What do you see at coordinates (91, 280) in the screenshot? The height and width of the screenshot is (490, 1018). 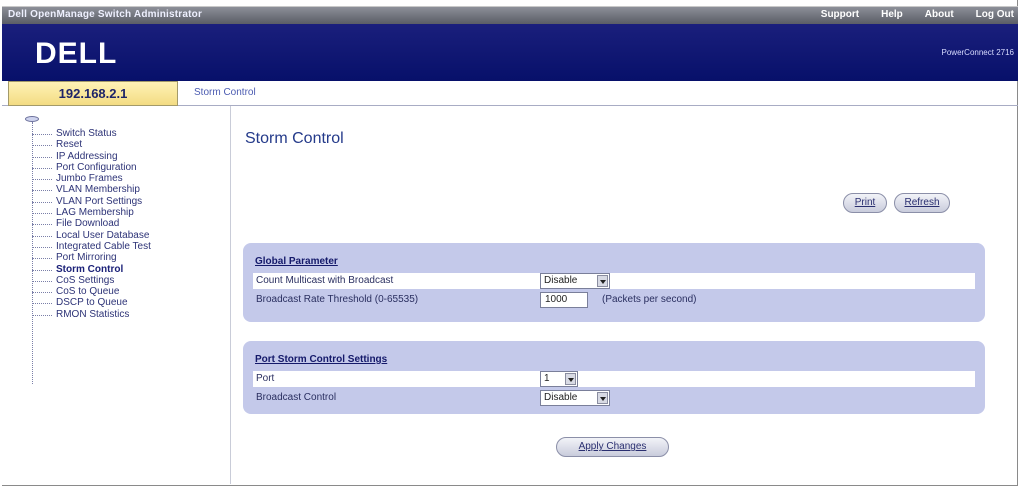 I see `sidebar-item-cos-settings: CoS Settings` at bounding box center [91, 280].